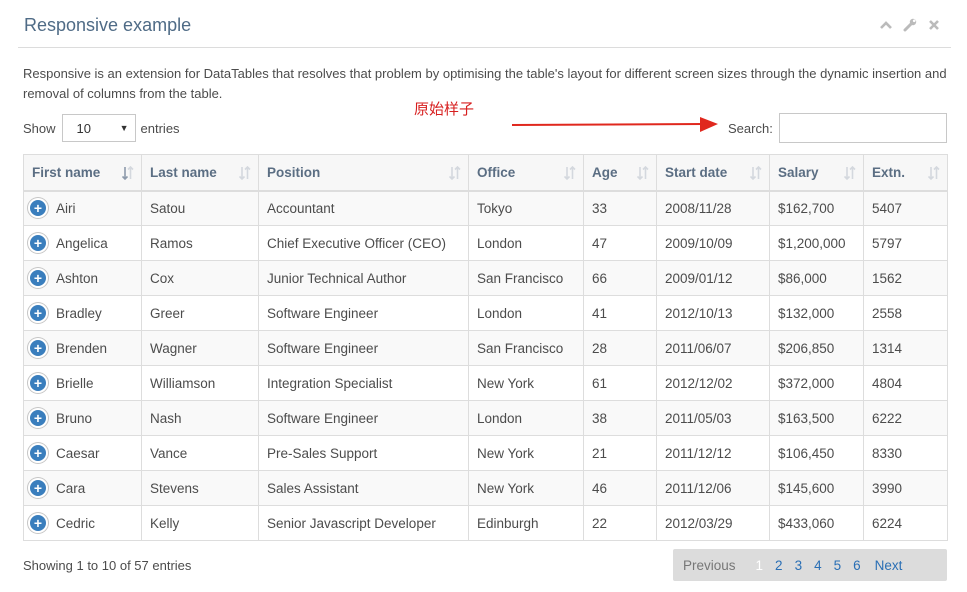  What do you see at coordinates (857, 565) in the screenshot?
I see `page-link: 6` at bounding box center [857, 565].